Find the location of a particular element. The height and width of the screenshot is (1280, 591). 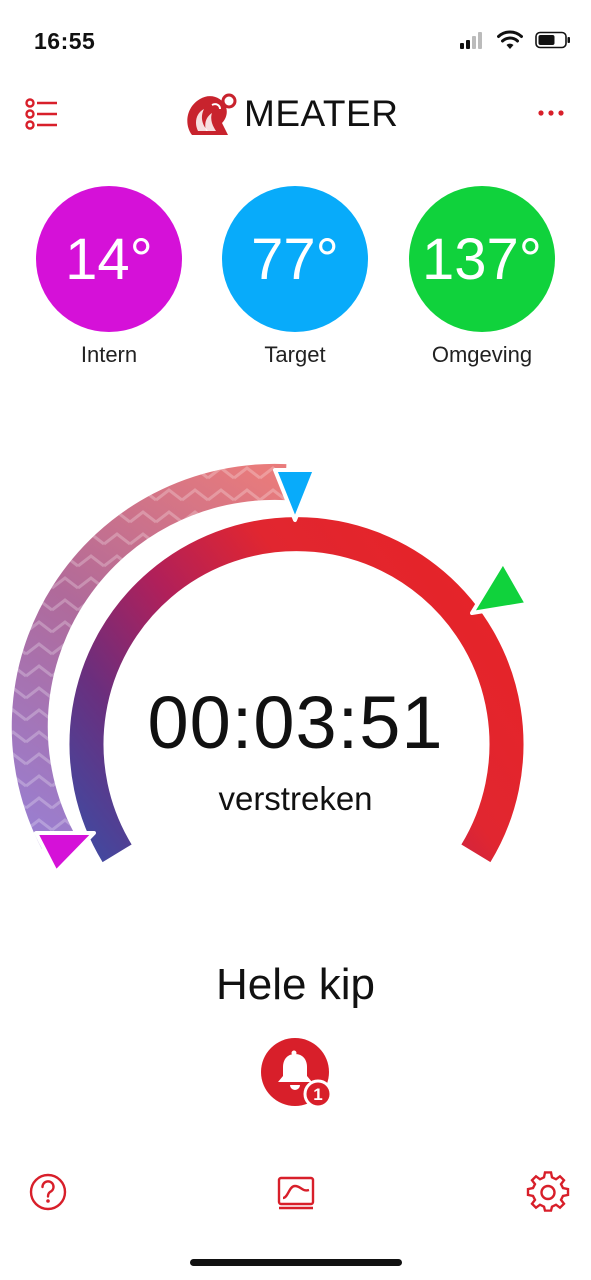

ambient-temp-circle: 137° is located at coordinates (482, 259).